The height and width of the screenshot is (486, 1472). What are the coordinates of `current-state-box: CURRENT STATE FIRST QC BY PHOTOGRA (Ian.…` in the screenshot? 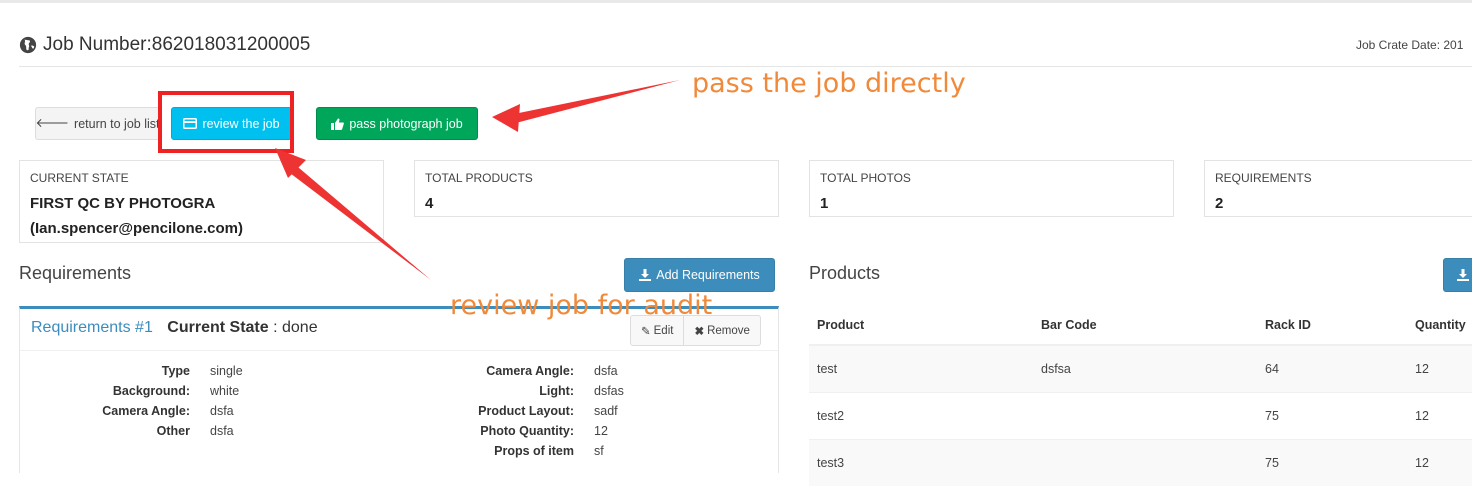 It's located at (201, 201).